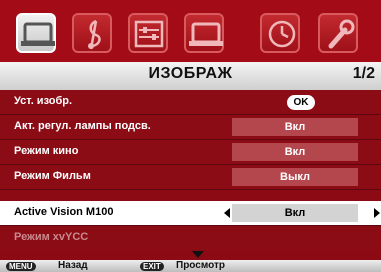 This screenshot has width=381, height=272. I want to click on sound-tab, so click(92, 33).